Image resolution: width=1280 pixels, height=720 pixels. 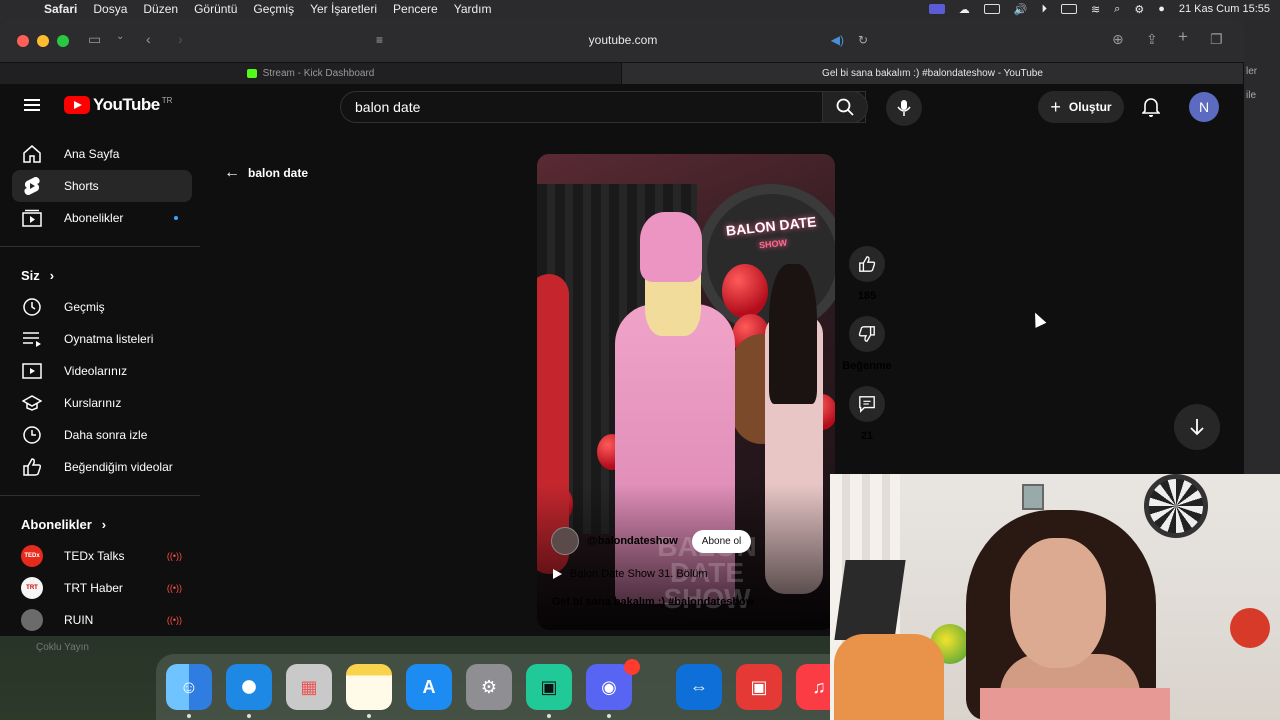 What do you see at coordinates (1262, 246) in the screenshot?
I see `background-window: ler ile` at bounding box center [1262, 246].